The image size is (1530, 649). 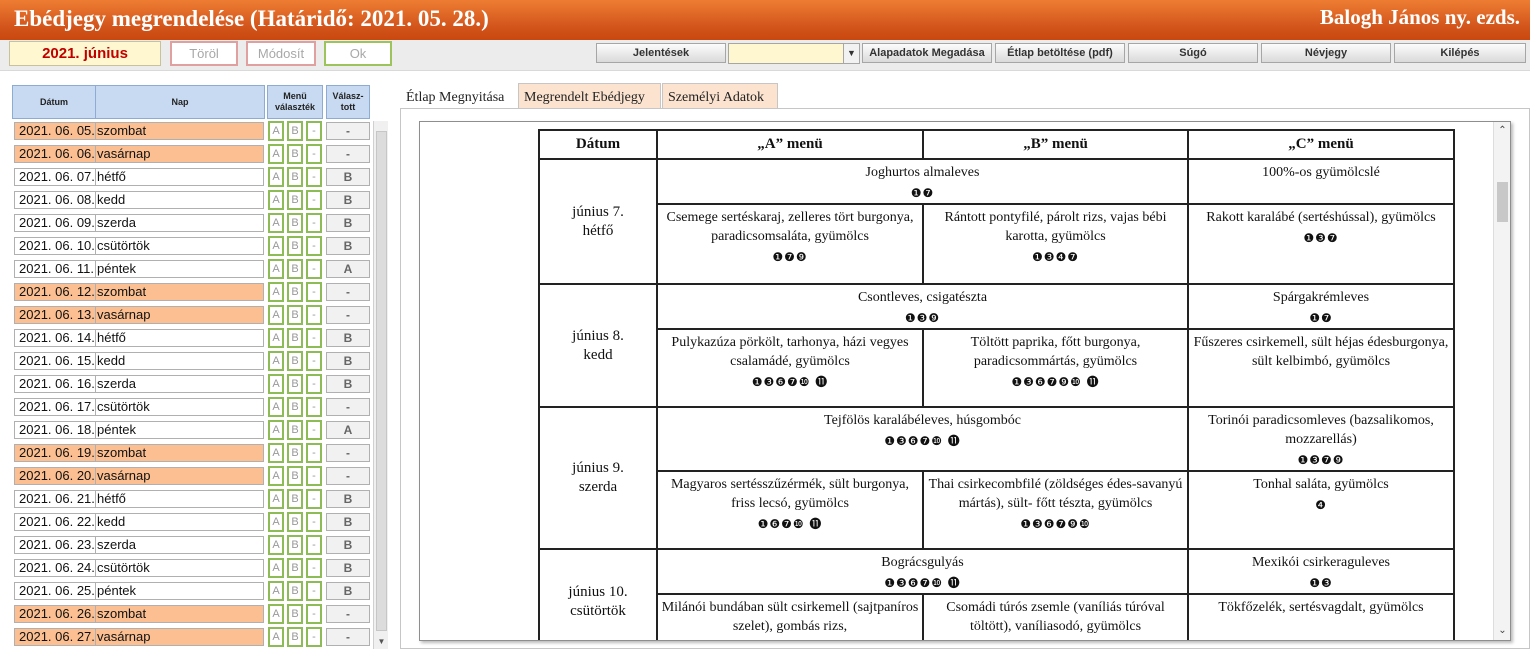 I want to click on grid-scrollbar: ▼, so click(x=380, y=385).